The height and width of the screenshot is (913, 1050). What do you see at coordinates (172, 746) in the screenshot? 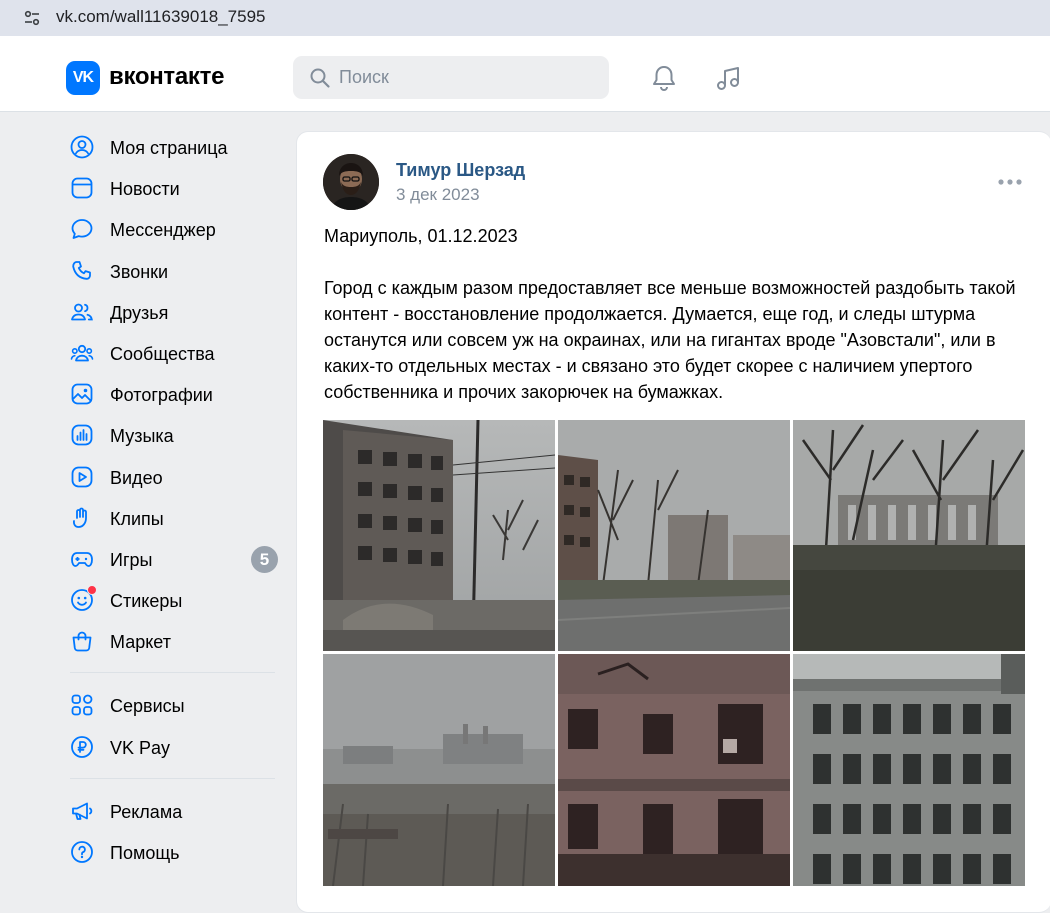
I see `sidebar-item-vkpay: VK Pay` at bounding box center [172, 746].